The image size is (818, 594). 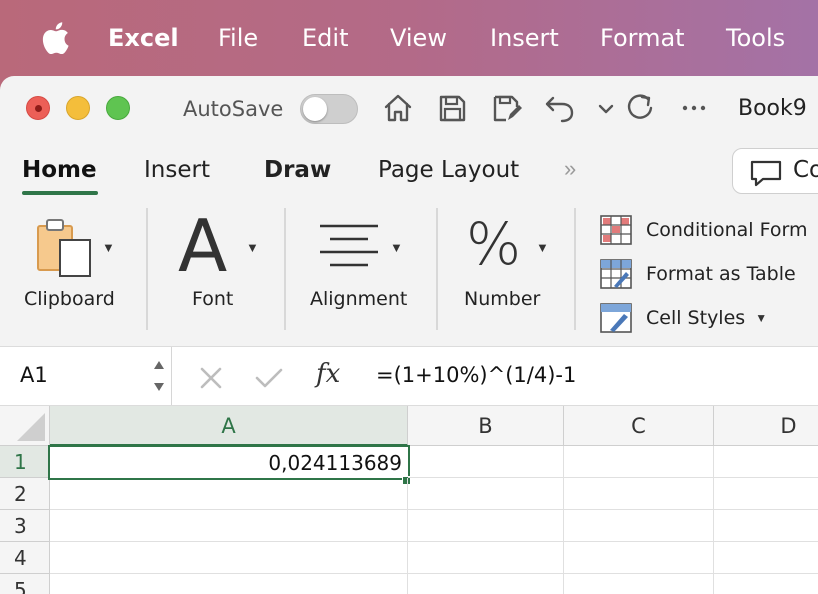 I want to click on cell-d4, so click(x=766, y=558).